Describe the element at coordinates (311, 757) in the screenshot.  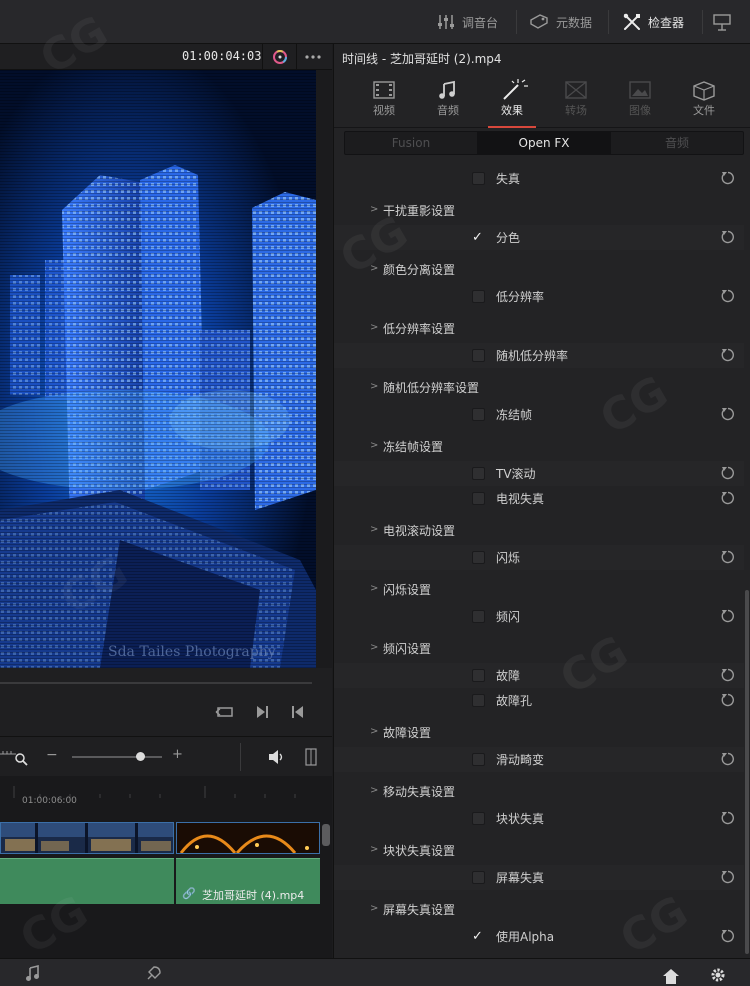
I see `audio-meter-icon` at that location.